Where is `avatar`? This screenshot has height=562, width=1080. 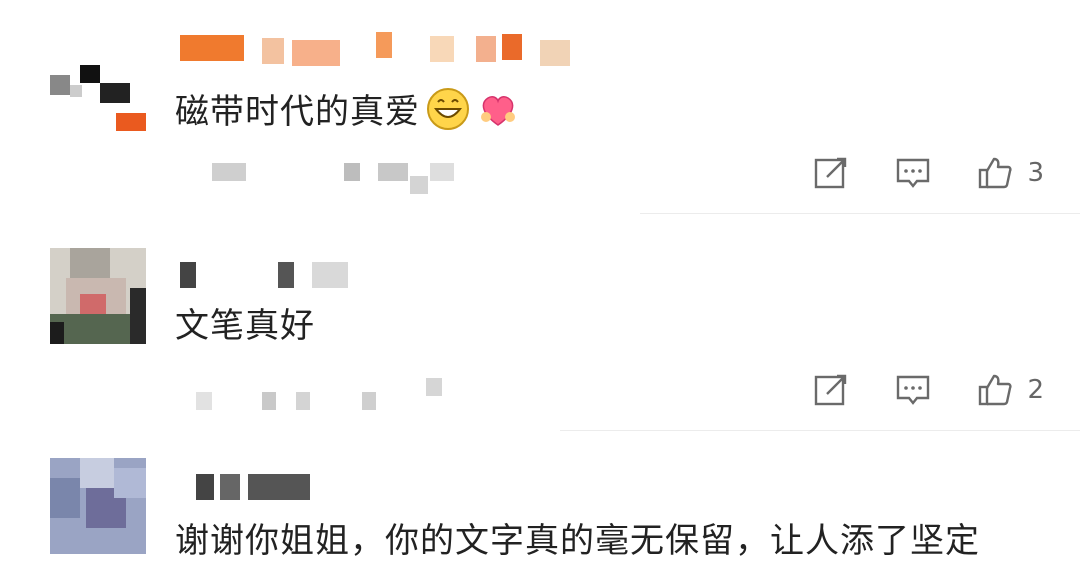 avatar is located at coordinates (98, 506).